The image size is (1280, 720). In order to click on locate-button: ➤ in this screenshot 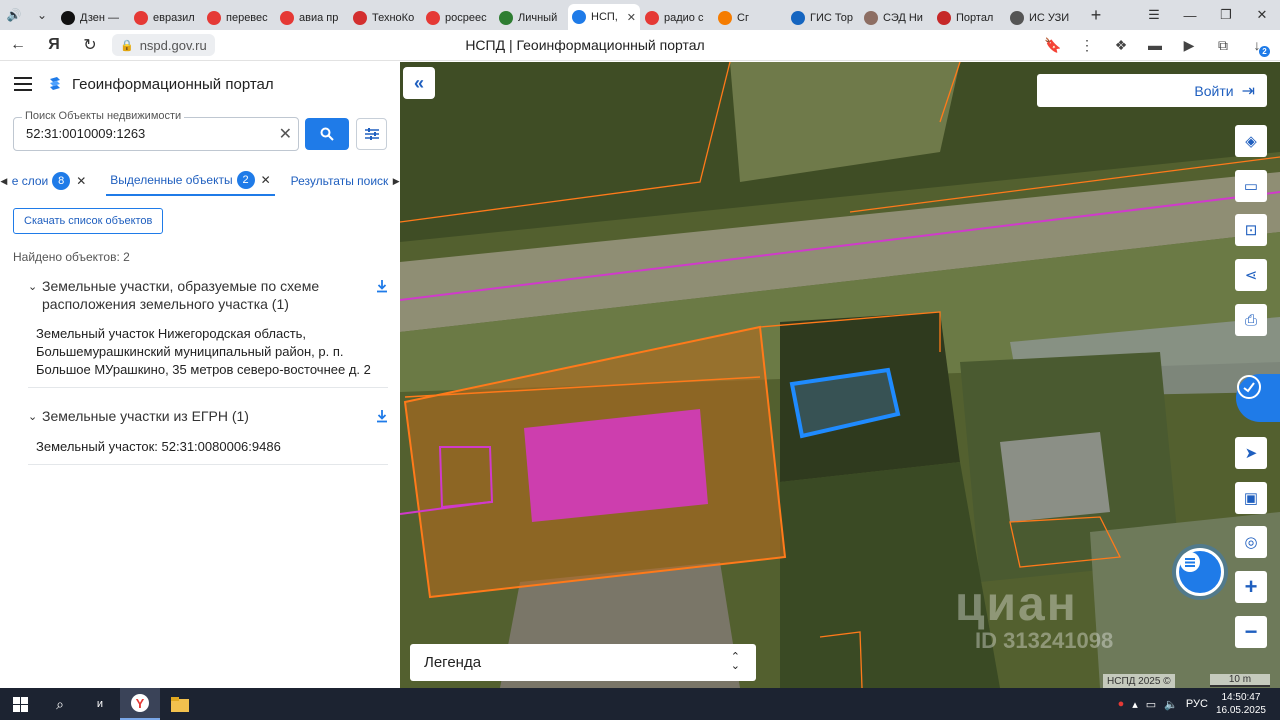, I will do `click(1251, 453)`.